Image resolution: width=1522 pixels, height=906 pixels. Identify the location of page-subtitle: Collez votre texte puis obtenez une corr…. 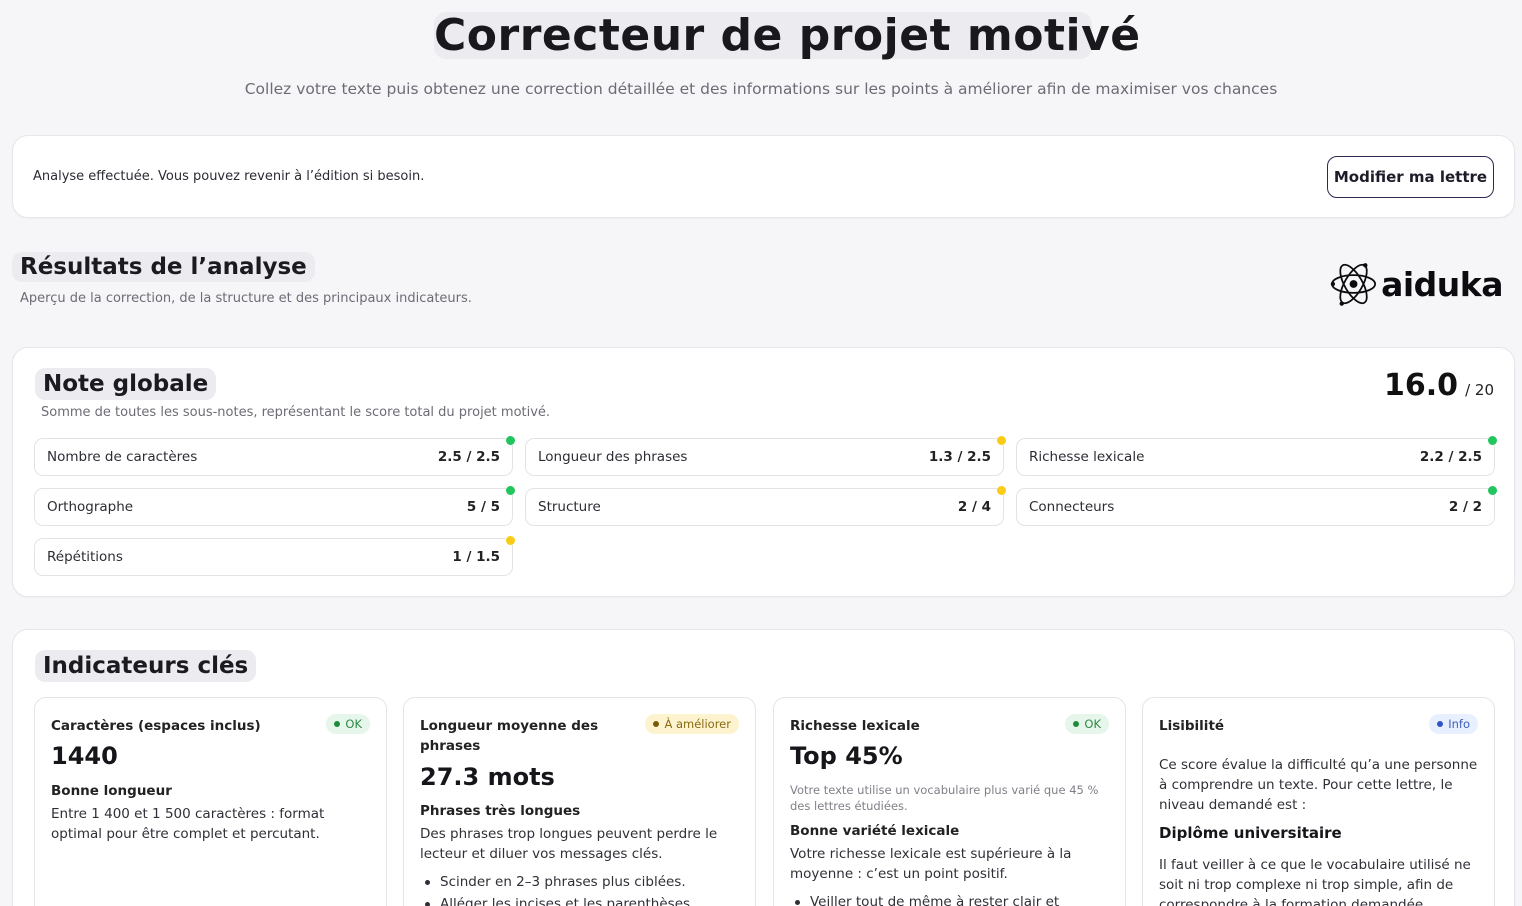
(761, 89).